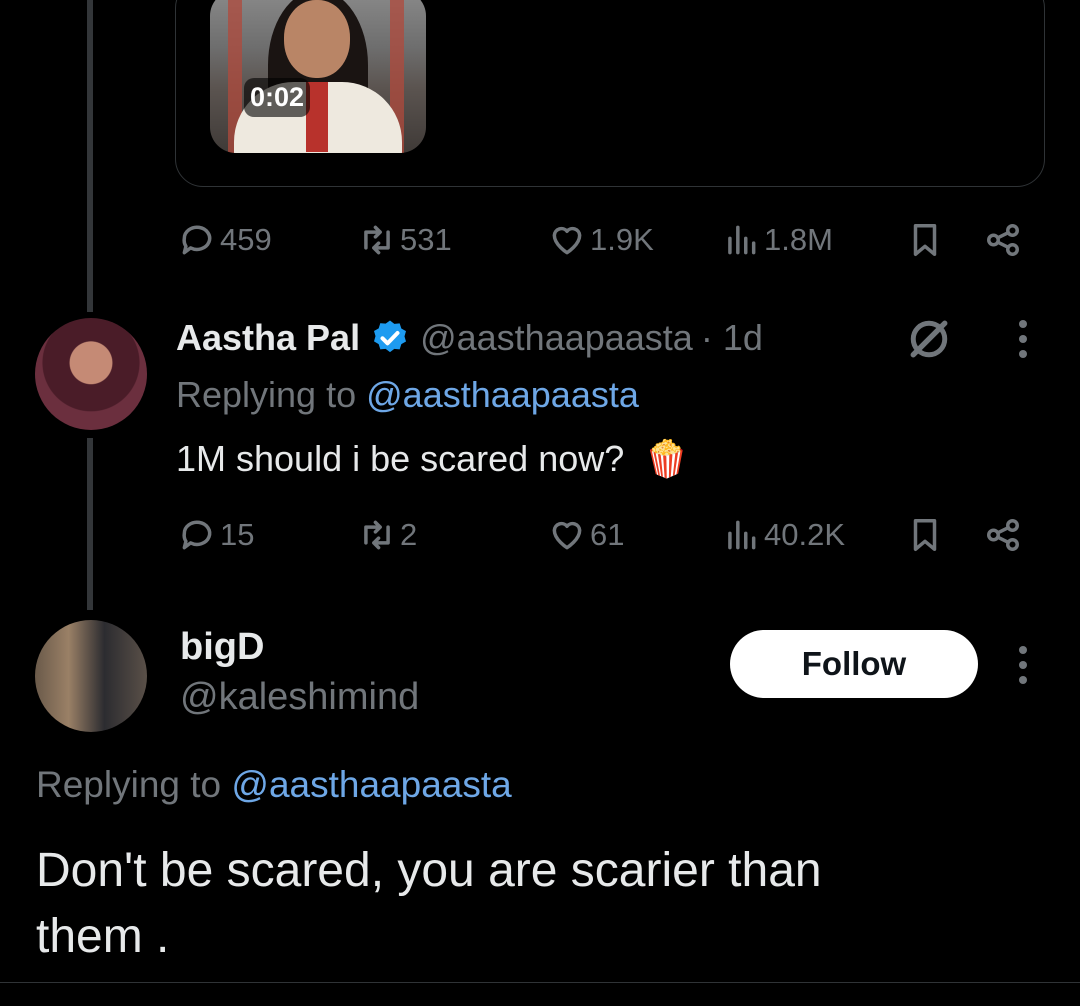  What do you see at coordinates (409, 534) in the screenshot?
I see `repost-count: 2` at bounding box center [409, 534].